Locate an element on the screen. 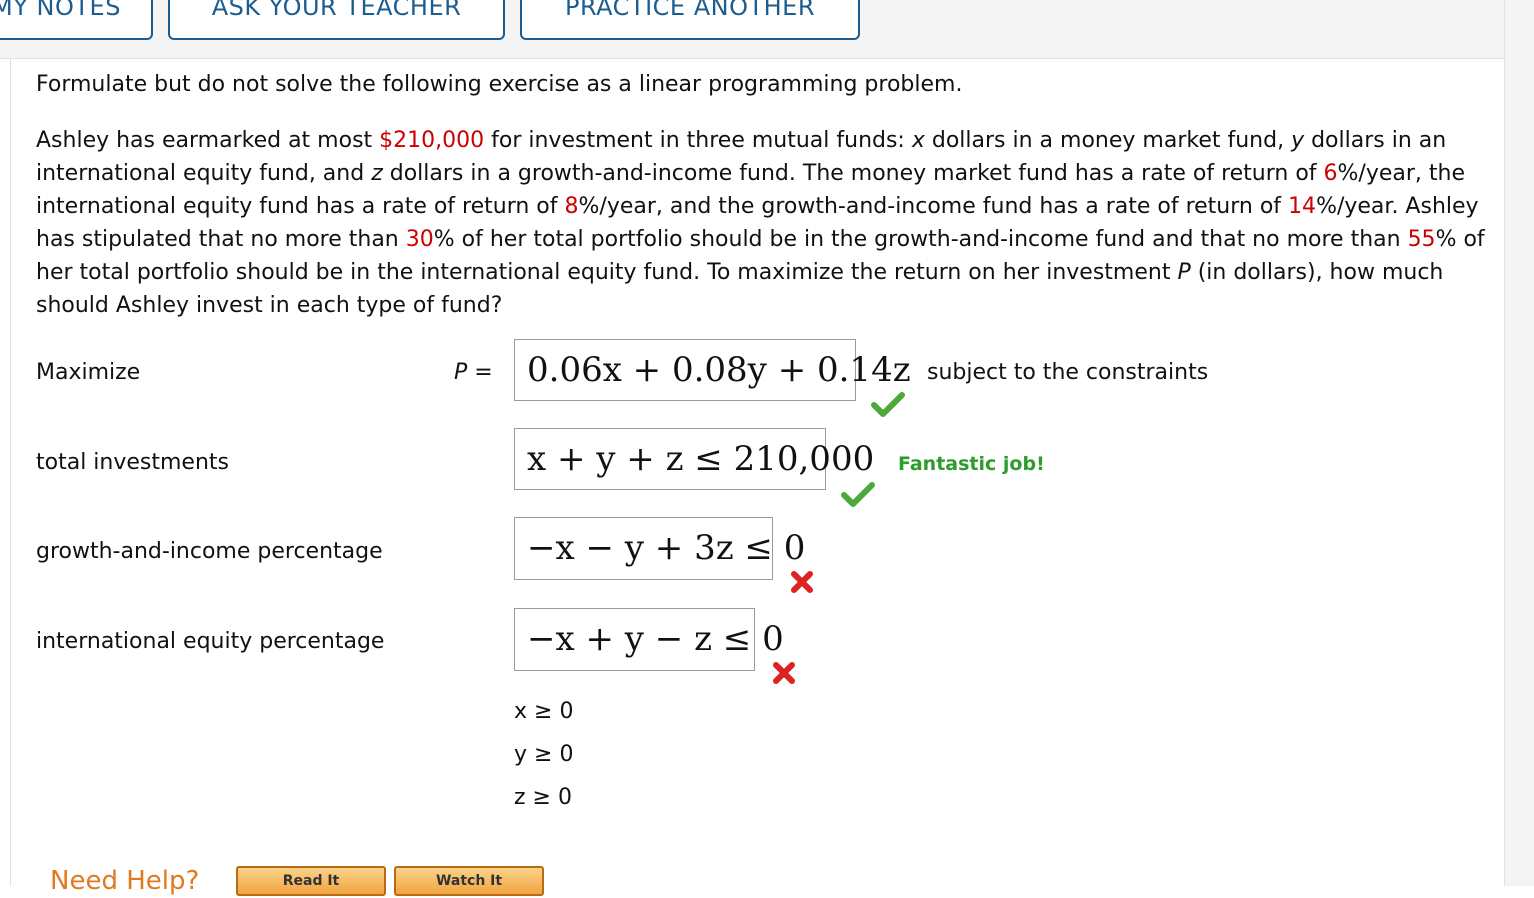 The width and height of the screenshot is (1534, 898). right-gutter is located at coordinates (1519, 443).